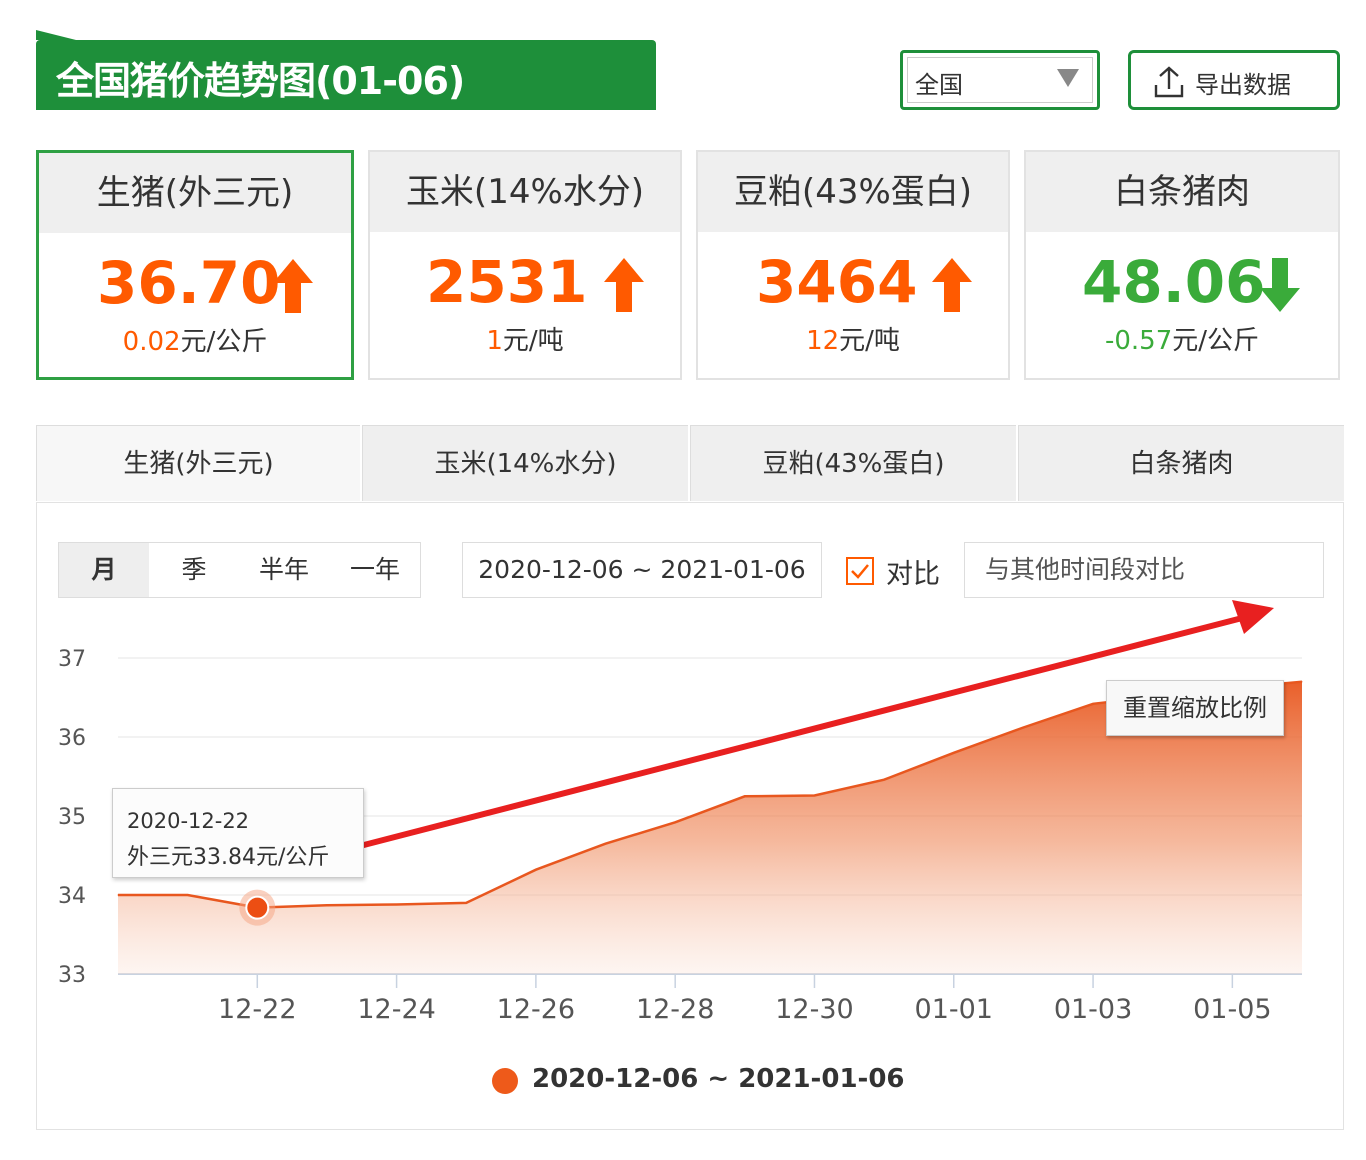 This screenshot has width=1366, height=1160. I want to click on tooltip-date: 2020-12-22, so click(188, 821).